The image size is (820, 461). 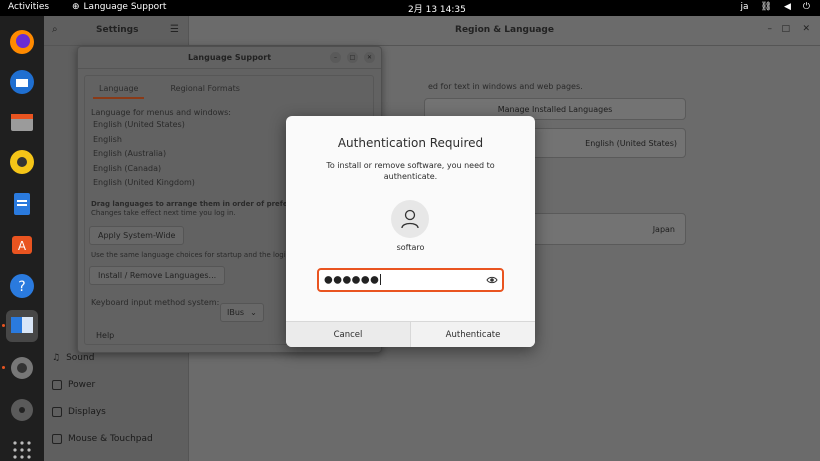 I want to click on globe-icon: ⊕, so click(x=76, y=7).